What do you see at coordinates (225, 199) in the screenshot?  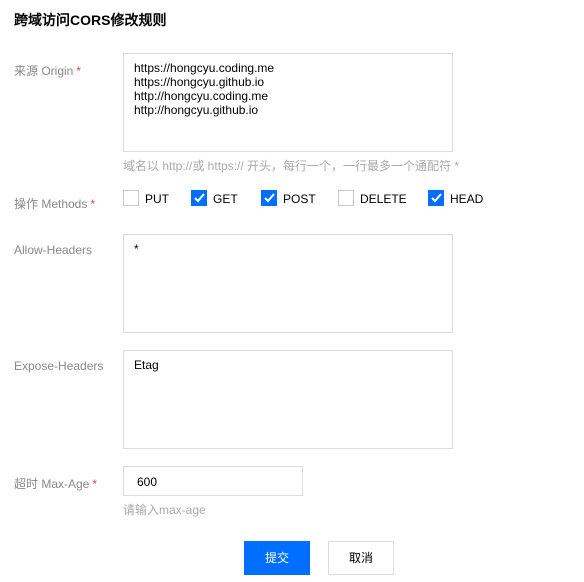 I see `method-get-label: GET` at bounding box center [225, 199].